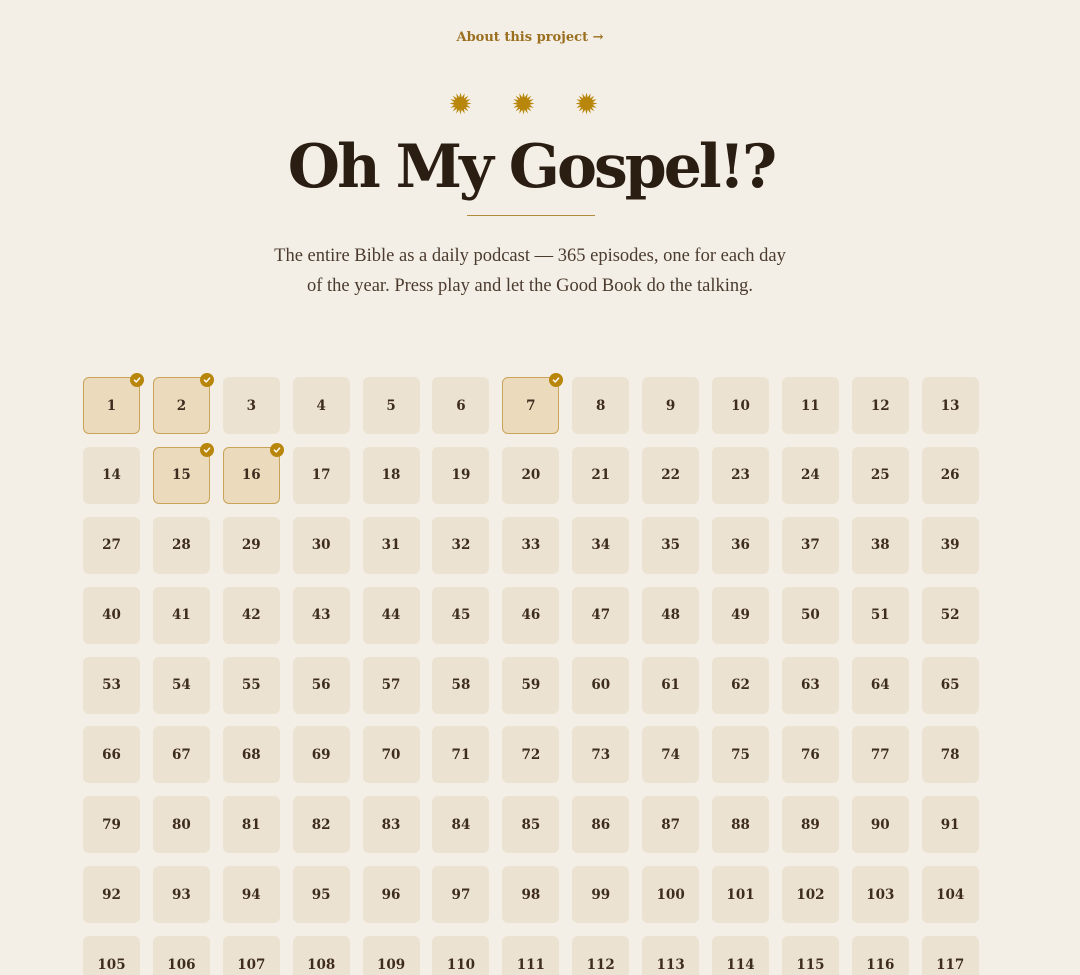  I want to click on episode-tile-68: 68, so click(251, 755).